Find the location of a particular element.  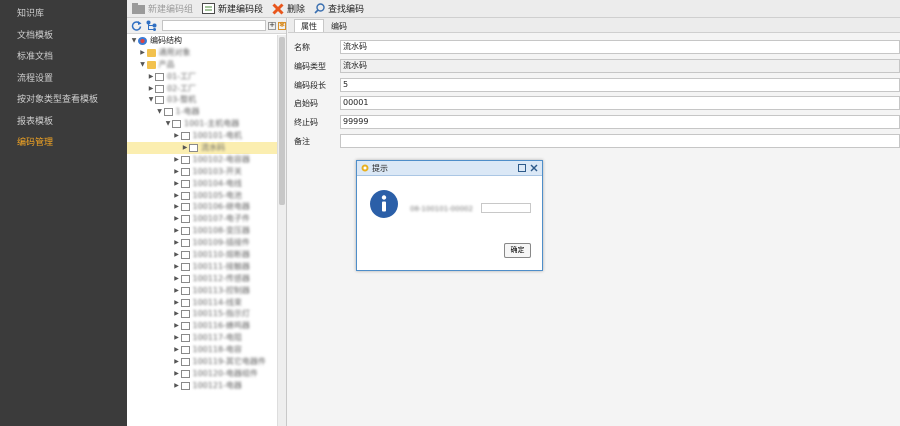

tree-node: ▶ 100113-控制器 is located at coordinates (202, 291).